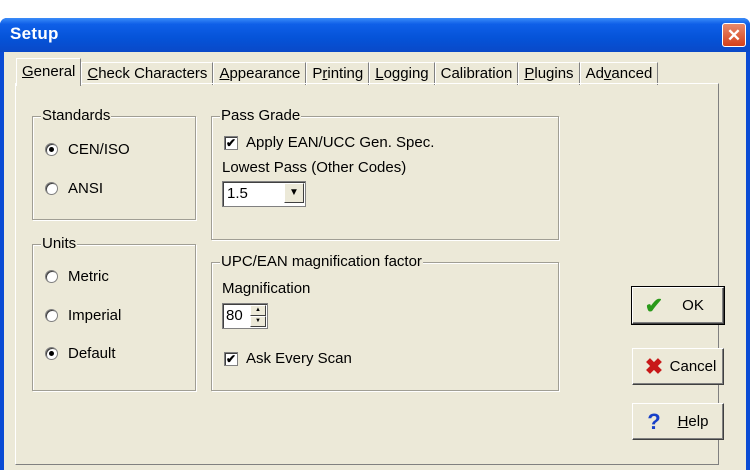 The height and width of the screenshot is (475, 755). Describe the element at coordinates (377, 10) in the screenshot. I see `background-window-strip` at that location.